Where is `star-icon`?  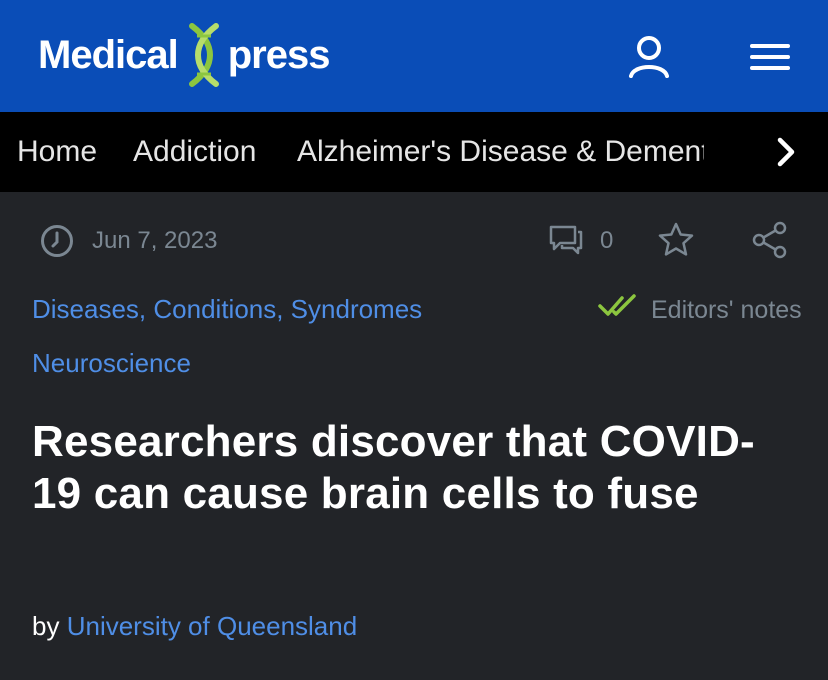 star-icon is located at coordinates (676, 240).